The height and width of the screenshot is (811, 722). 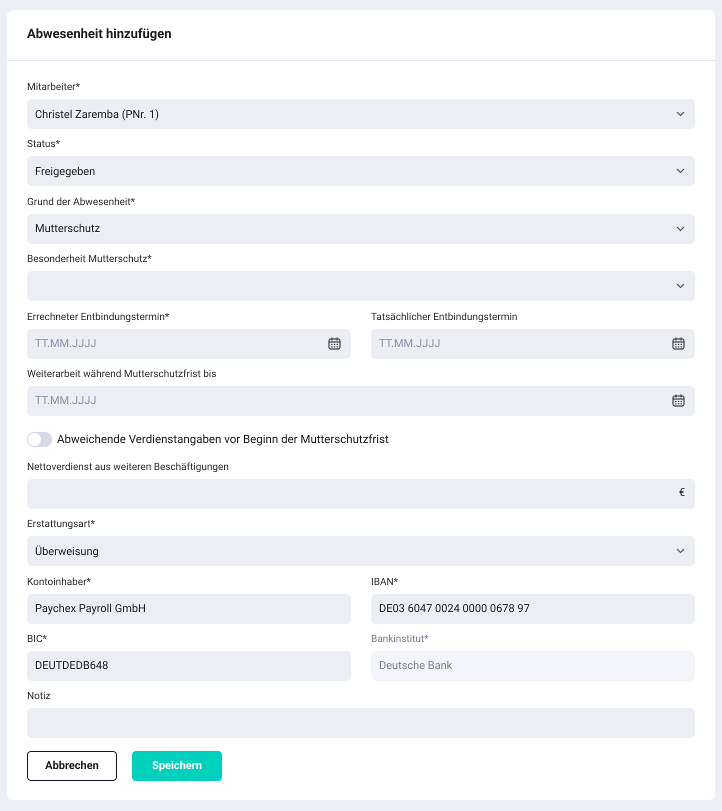 I want to click on select-field: Mutterschutz, so click(x=361, y=229).